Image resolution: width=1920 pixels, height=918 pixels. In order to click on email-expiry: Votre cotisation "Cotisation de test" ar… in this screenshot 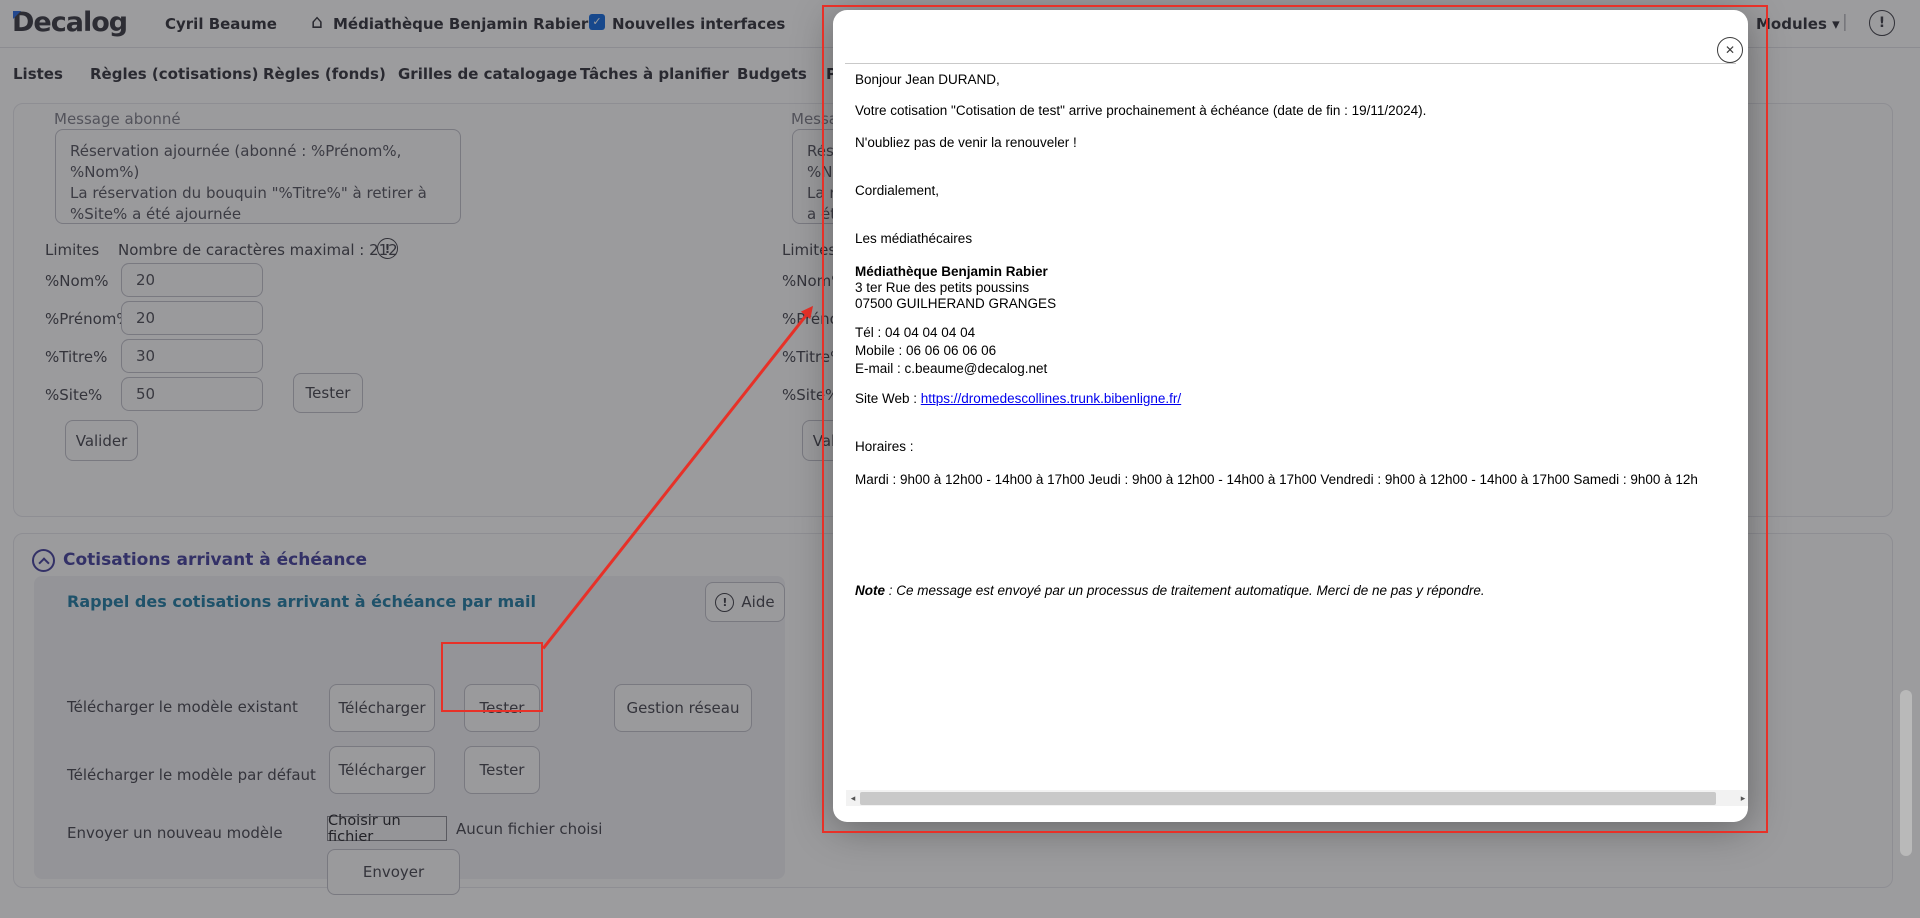, I will do `click(1141, 110)`.